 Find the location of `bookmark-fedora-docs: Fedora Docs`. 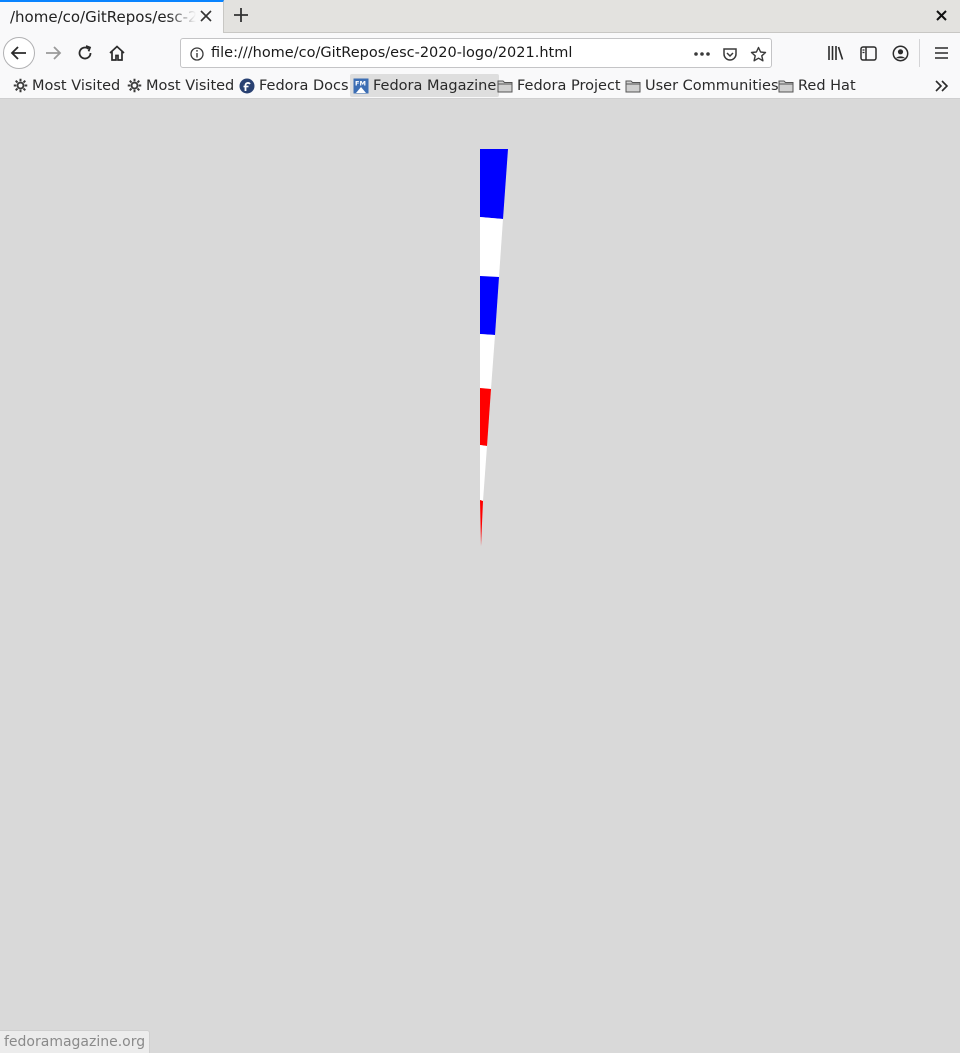

bookmark-fedora-docs: Fedora Docs is located at coordinates (294, 85).